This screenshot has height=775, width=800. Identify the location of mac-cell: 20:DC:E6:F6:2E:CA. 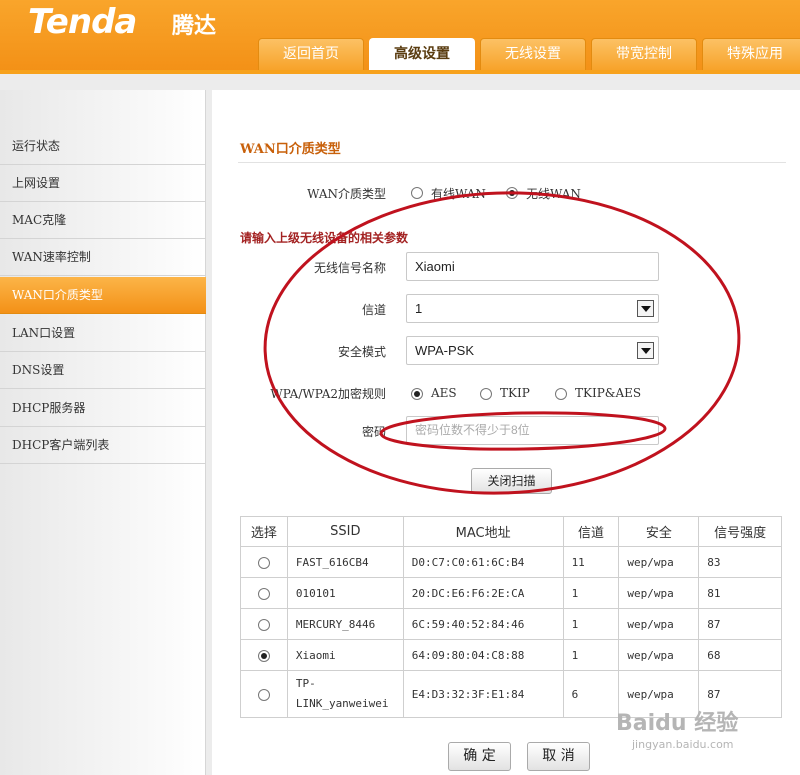
(483, 593).